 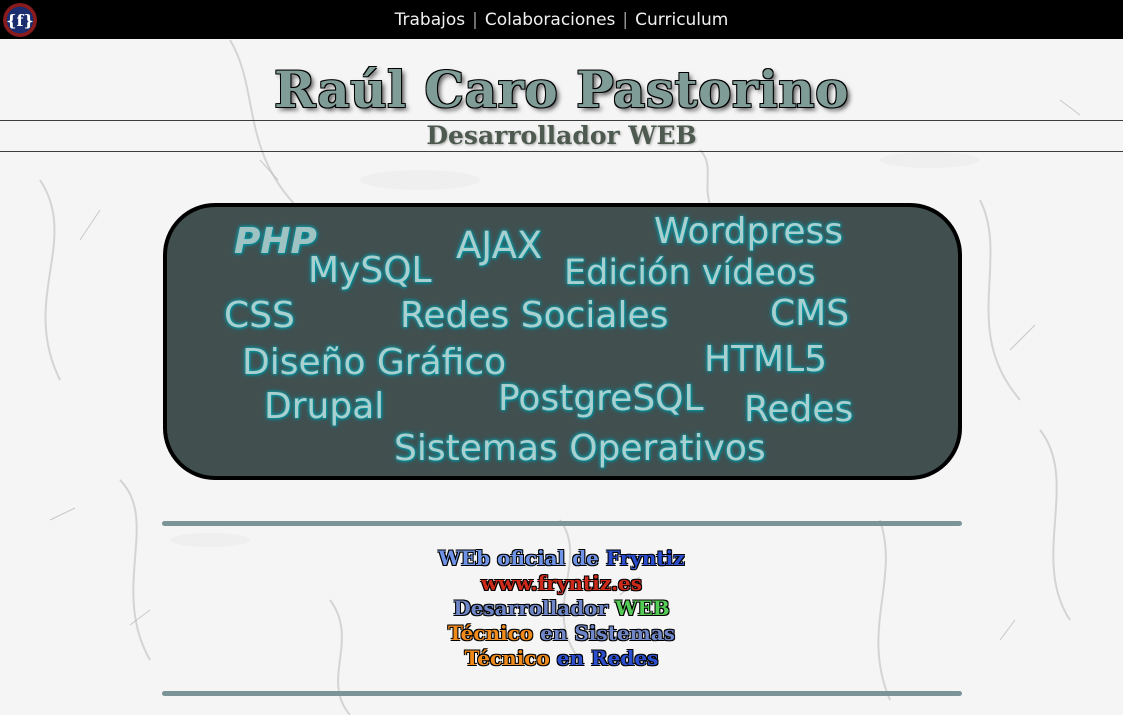 What do you see at coordinates (561, 135) in the screenshot?
I see `site-subtitle: Desarrollador WEB` at bounding box center [561, 135].